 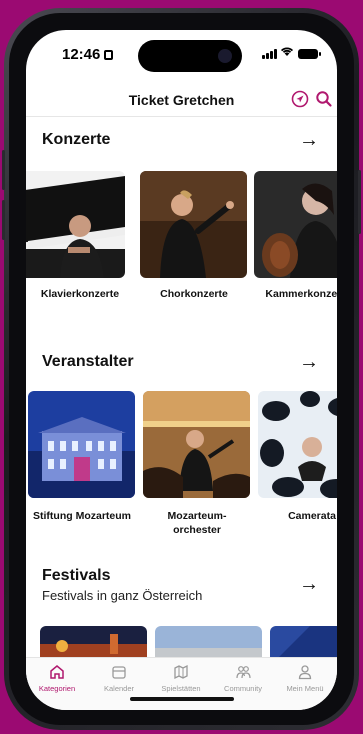 I want to click on home-icon, so click(x=57, y=673).